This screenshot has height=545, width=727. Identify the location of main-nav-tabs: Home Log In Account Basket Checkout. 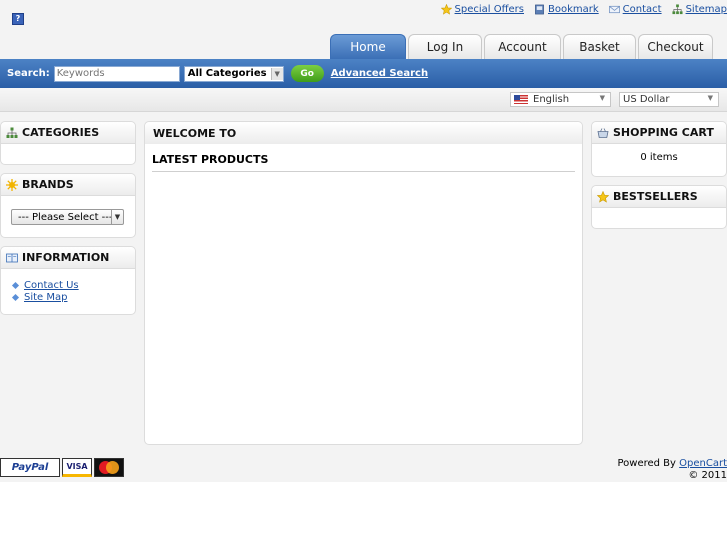
(521, 46).